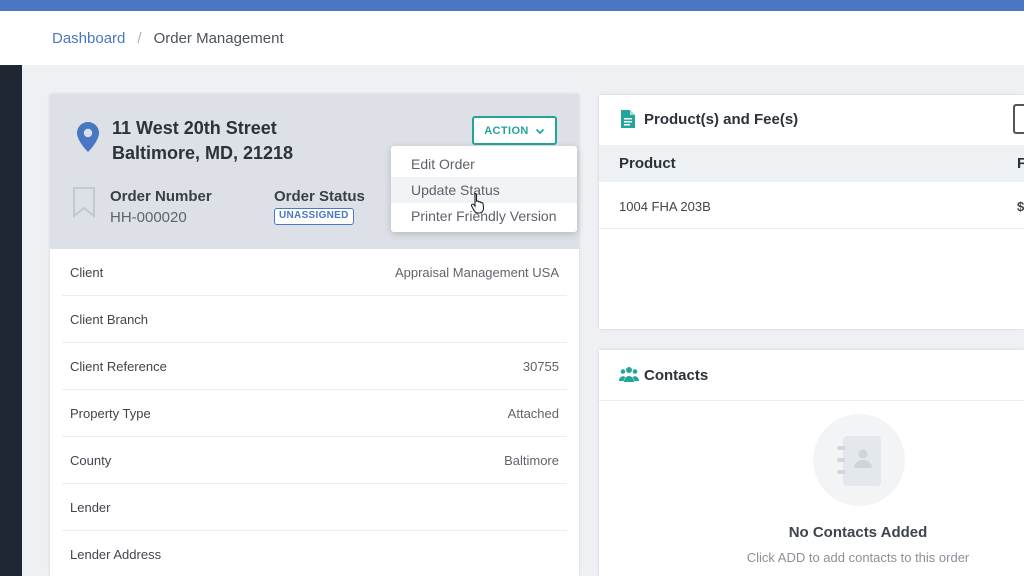 This screenshot has height=576, width=1024. What do you see at coordinates (676, 375) in the screenshot?
I see `contacts-title: Contacts` at bounding box center [676, 375].